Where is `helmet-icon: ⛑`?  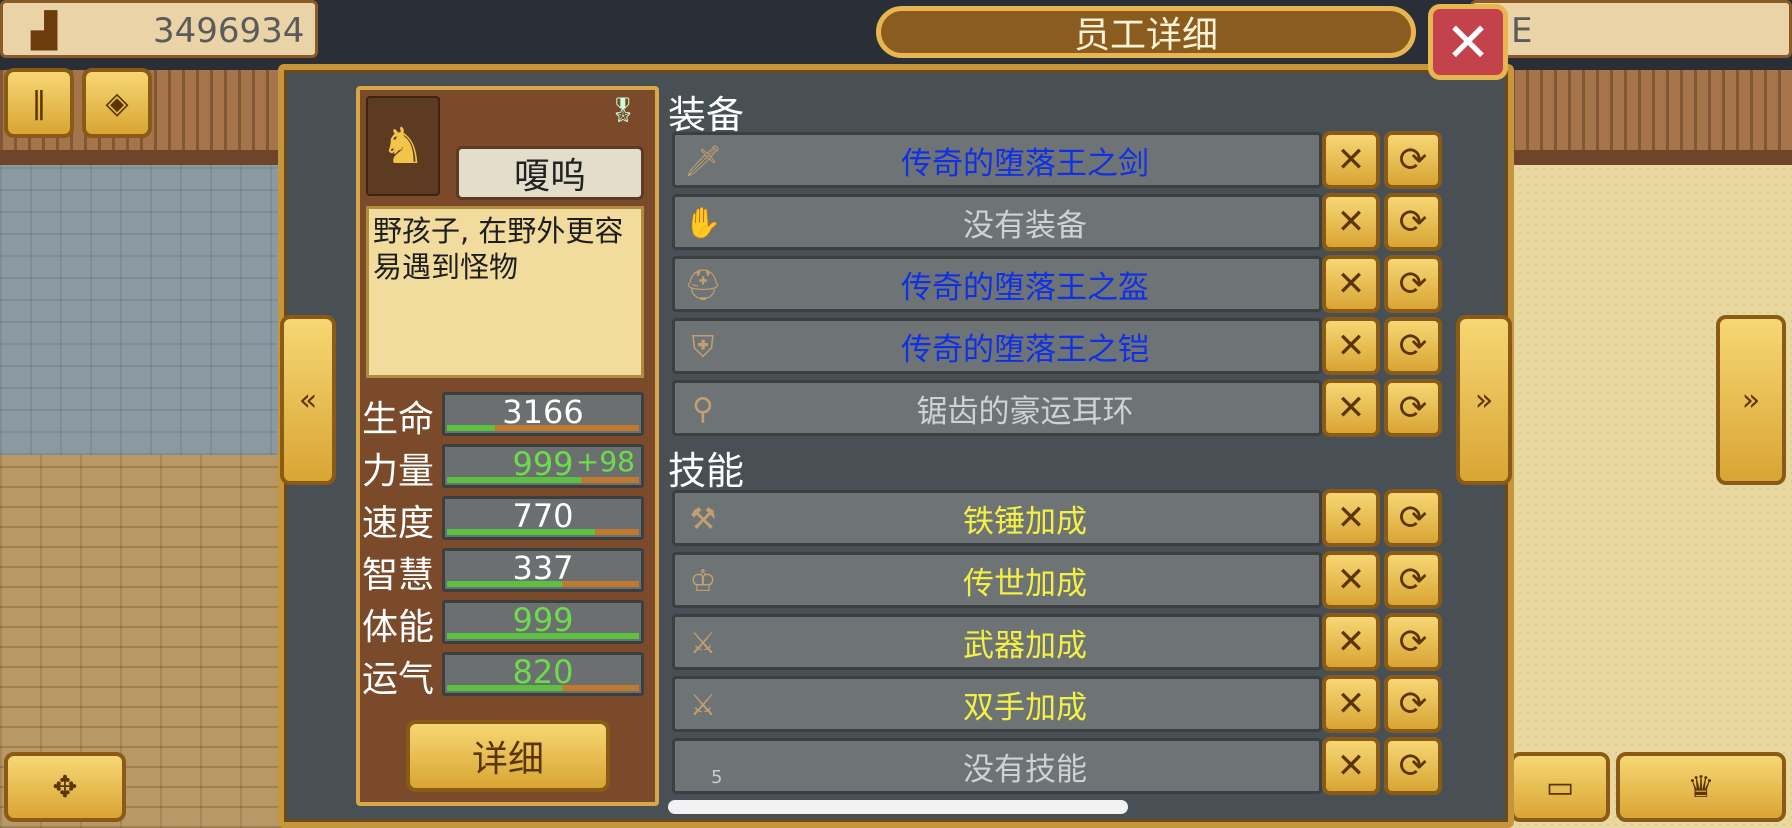
helmet-icon: ⛑ is located at coordinates (703, 285).